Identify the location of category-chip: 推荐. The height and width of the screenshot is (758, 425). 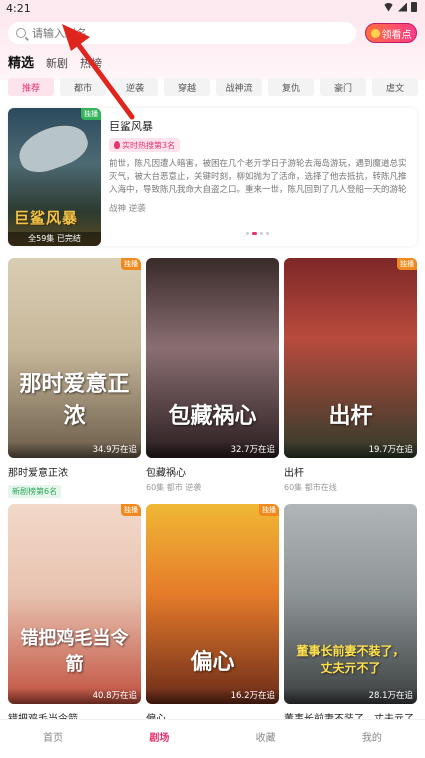
(31, 87).